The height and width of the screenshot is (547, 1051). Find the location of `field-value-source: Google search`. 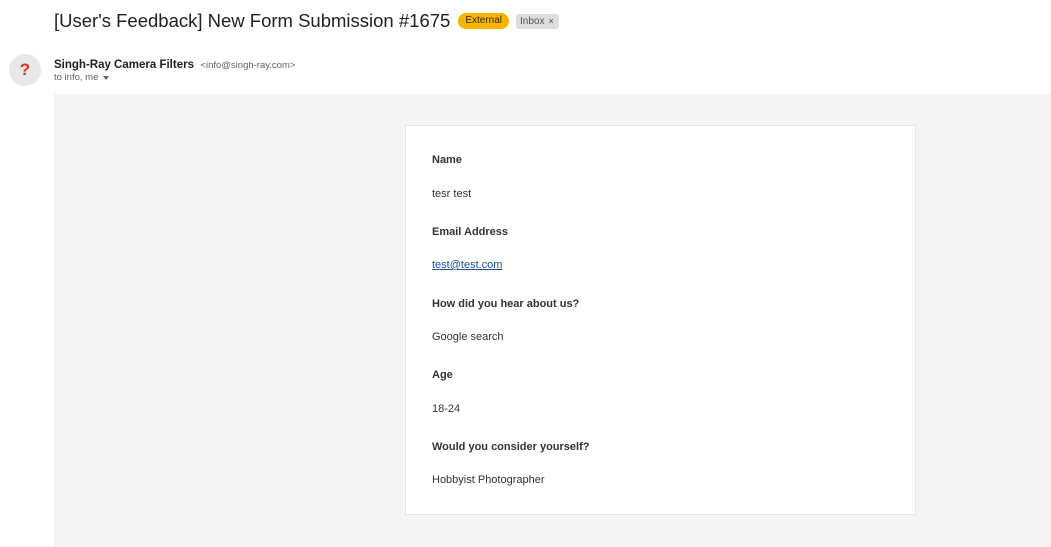

field-value-source: Google search is located at coordinates (468, 337).